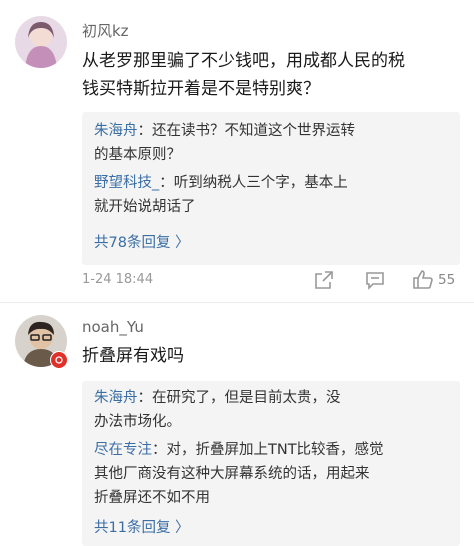 This screenshot has width=474, height=546. What do you see at coordinates (243, 61) in the screenshot?
I see `comment-line: 从老罗那里骗了不少钱吧，用成都人民的税` at bounding box center [243, 61].